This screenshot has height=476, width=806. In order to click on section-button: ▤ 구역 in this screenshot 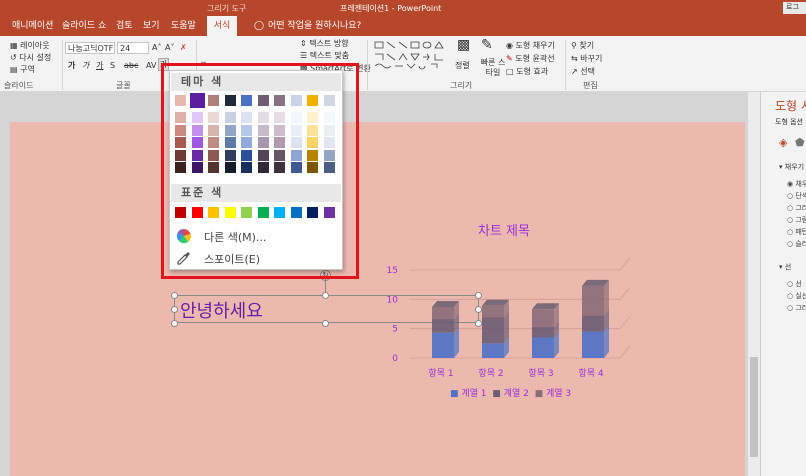, I will do `click(22, 69)`.